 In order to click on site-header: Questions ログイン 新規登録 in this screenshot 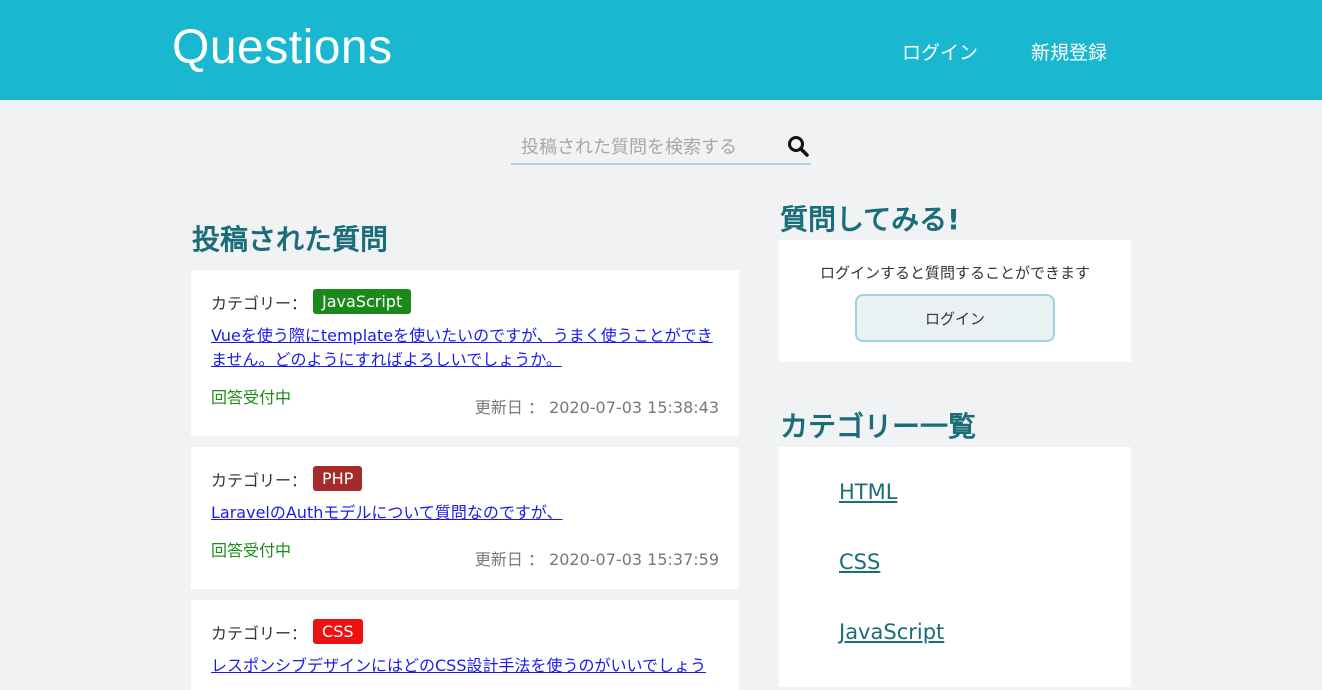, I will do `click(661, 50)`.